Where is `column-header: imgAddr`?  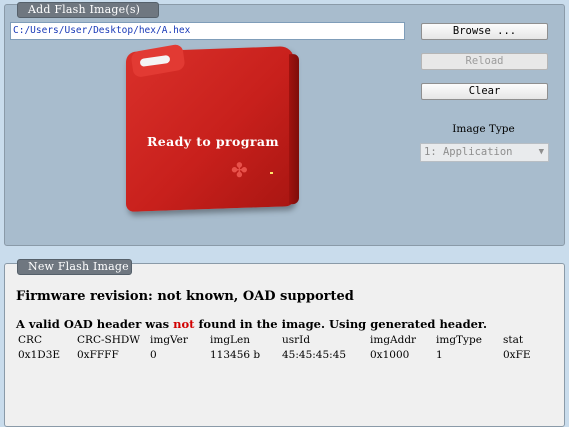 column-header: imgAddr is located at coordinates (393, 340).